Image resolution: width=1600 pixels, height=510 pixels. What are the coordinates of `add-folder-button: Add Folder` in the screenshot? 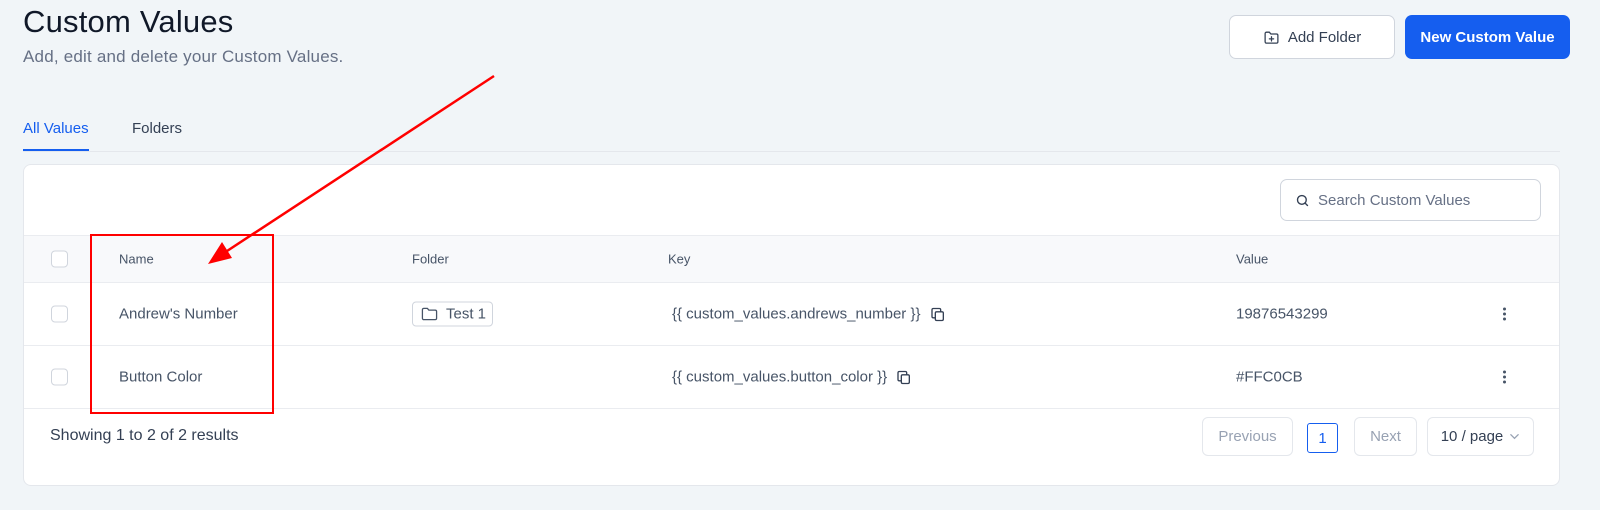 It's located at (1312, 37).